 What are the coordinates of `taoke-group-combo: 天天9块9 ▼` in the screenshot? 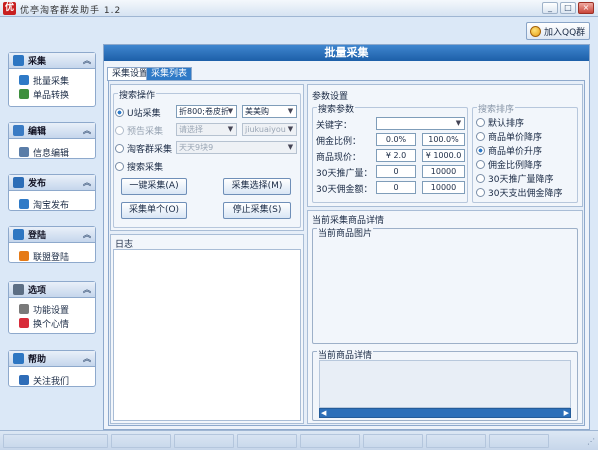 It's located at (236, 147).